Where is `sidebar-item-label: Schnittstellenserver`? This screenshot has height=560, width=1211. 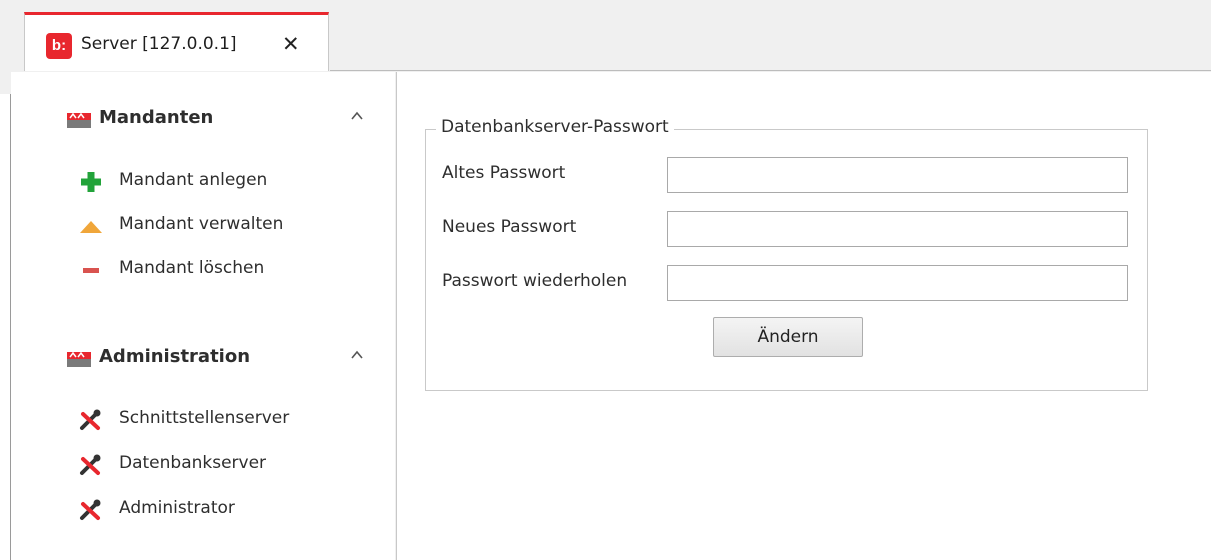 sidebar-item-label: Schnittstellenserver is located at coordinates (204, 418).